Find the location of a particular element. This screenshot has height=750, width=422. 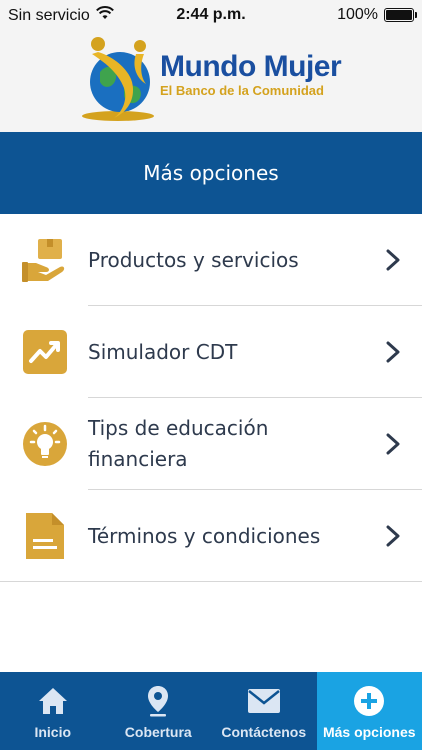

battery-percent: 100% is located at coordinates (357, 14).